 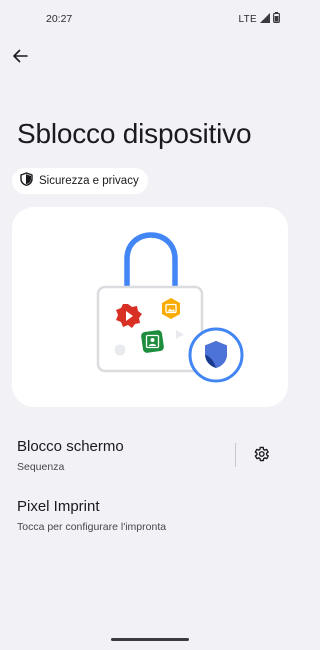 I want to click on screen-lock-summary: Sequenza, so click(x=41, y=467).